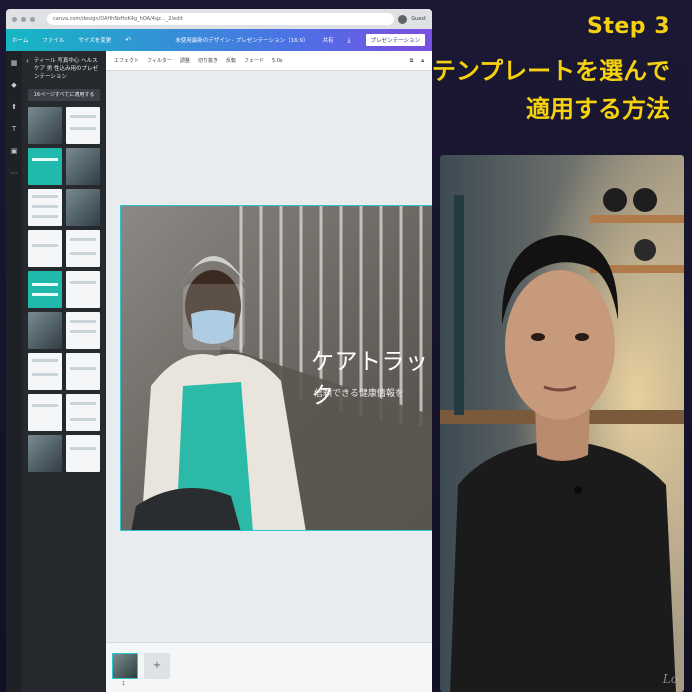 This screenshot has height=692, width=692. What do you see at coordinates (128, 40) in the screenshot?
I see `undo-icon: ↶` at bounding box center [128, 40].